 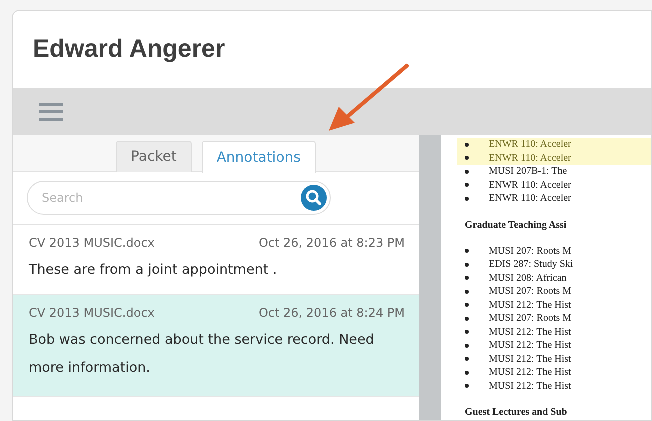 What do you see at coordinates (528, 172) in the screenshot?
I see `document-line: MUSI 207B-1: The` at bounding box center [528, 172].